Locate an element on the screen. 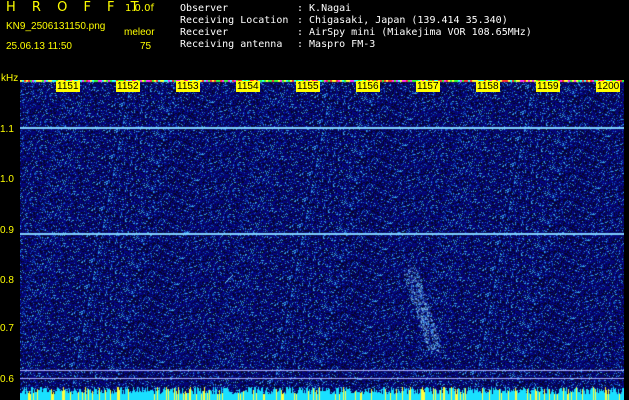  x-tick-label: 1154 is located at coordinates (248, 86).